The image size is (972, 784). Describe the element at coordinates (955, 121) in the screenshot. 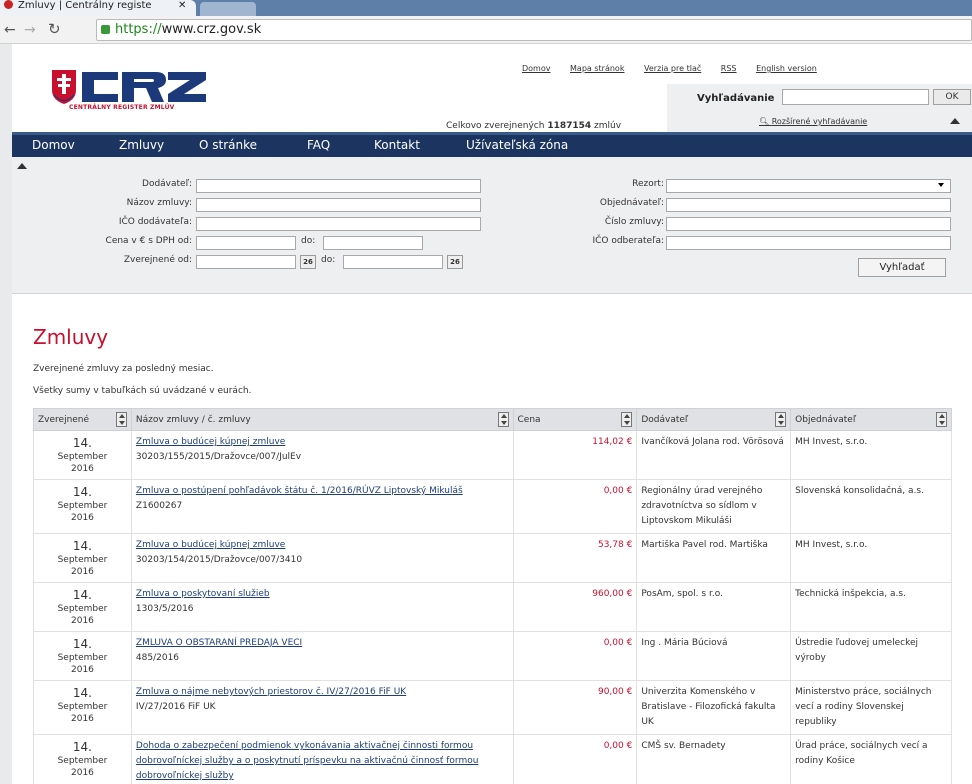

I see `collapse-up-icon` at that location.